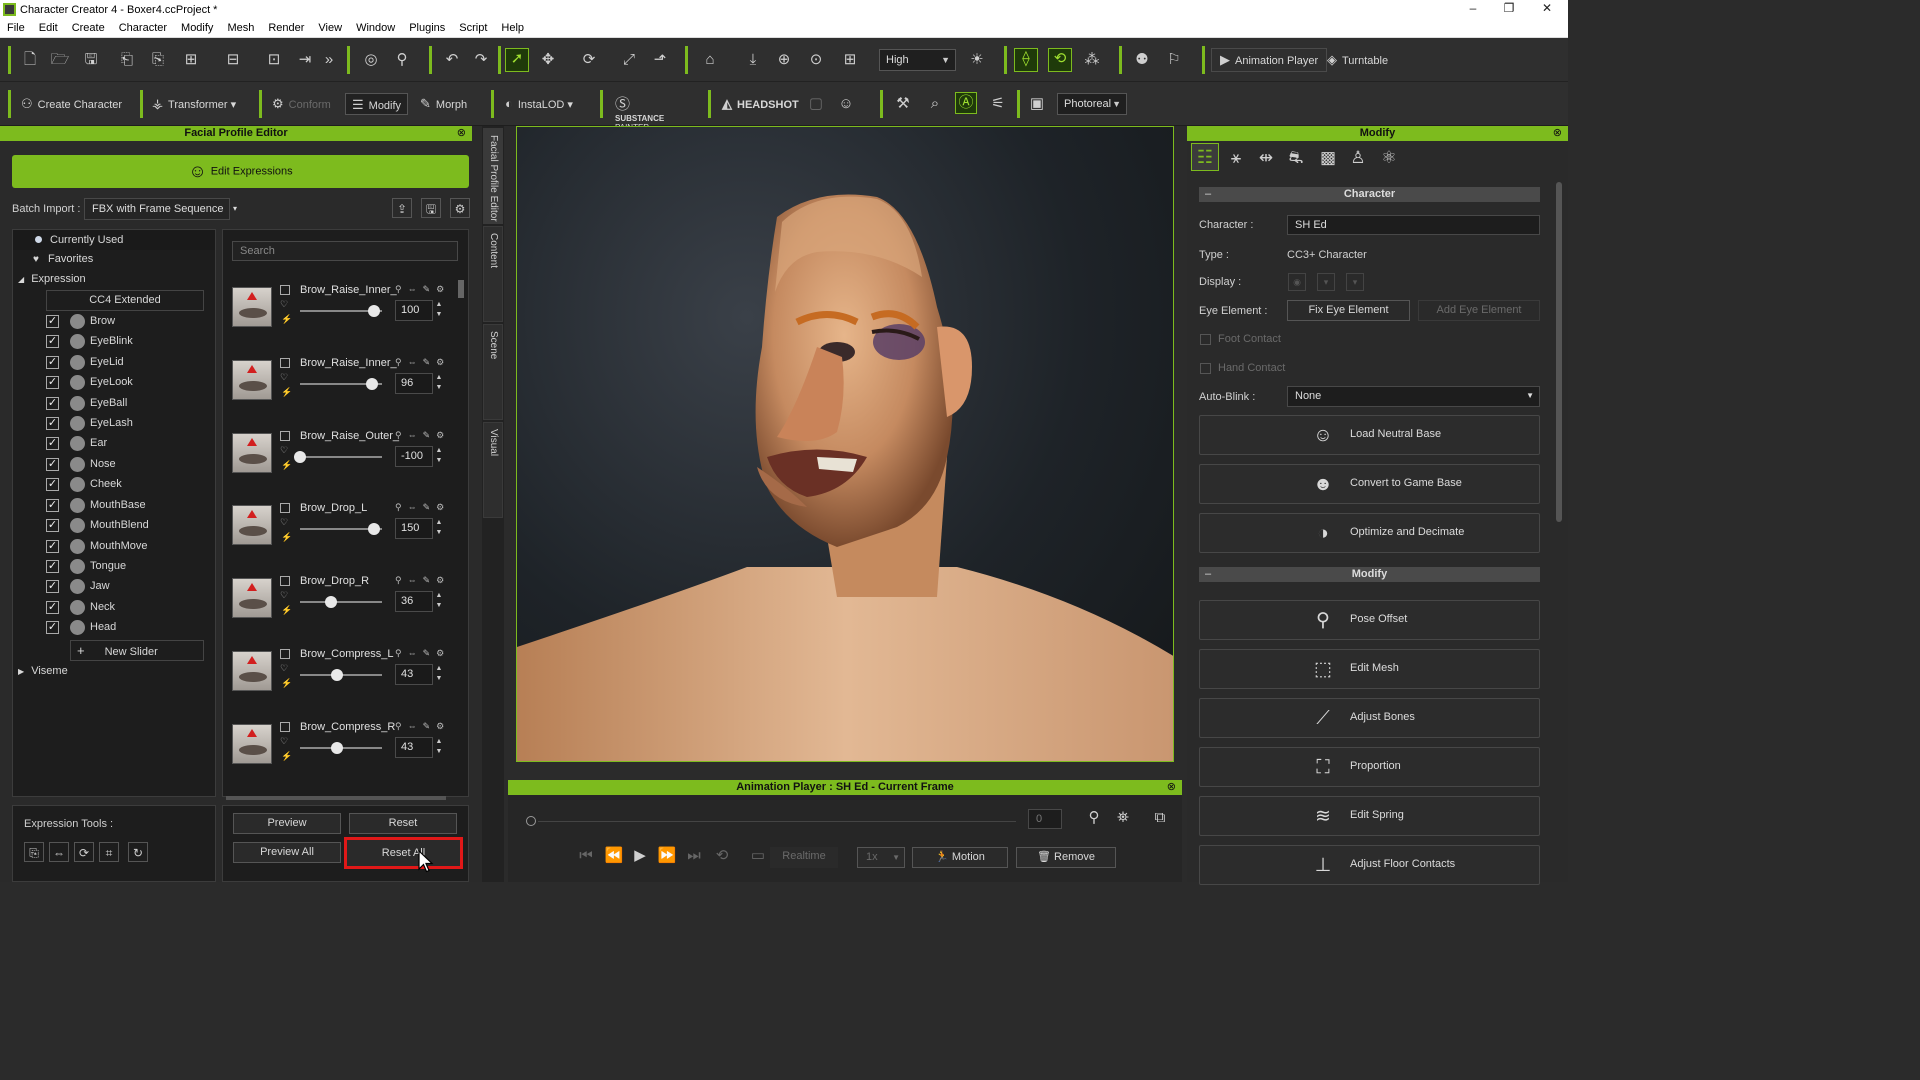 This screenshot has height=1080, width=1920. I want to click on display-mode-2-icon: ▾, so click(1326, 282).